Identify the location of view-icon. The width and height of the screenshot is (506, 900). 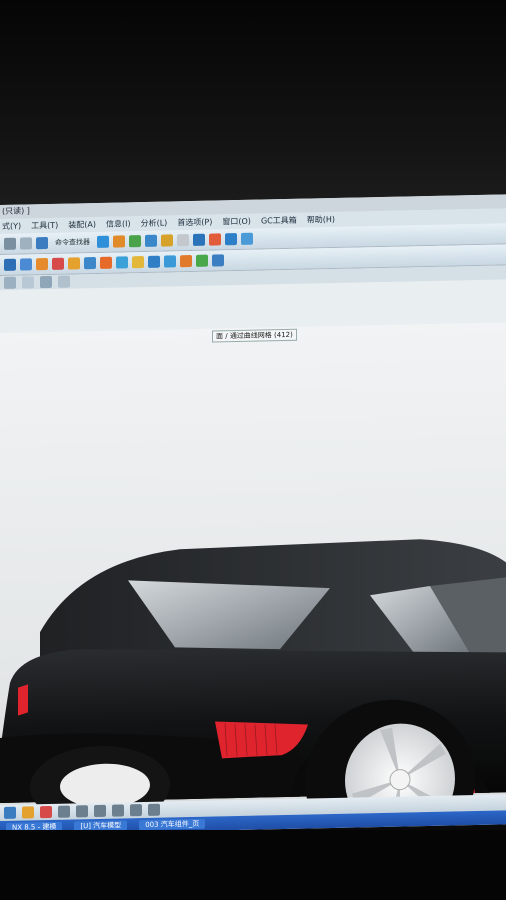
(103, 241).